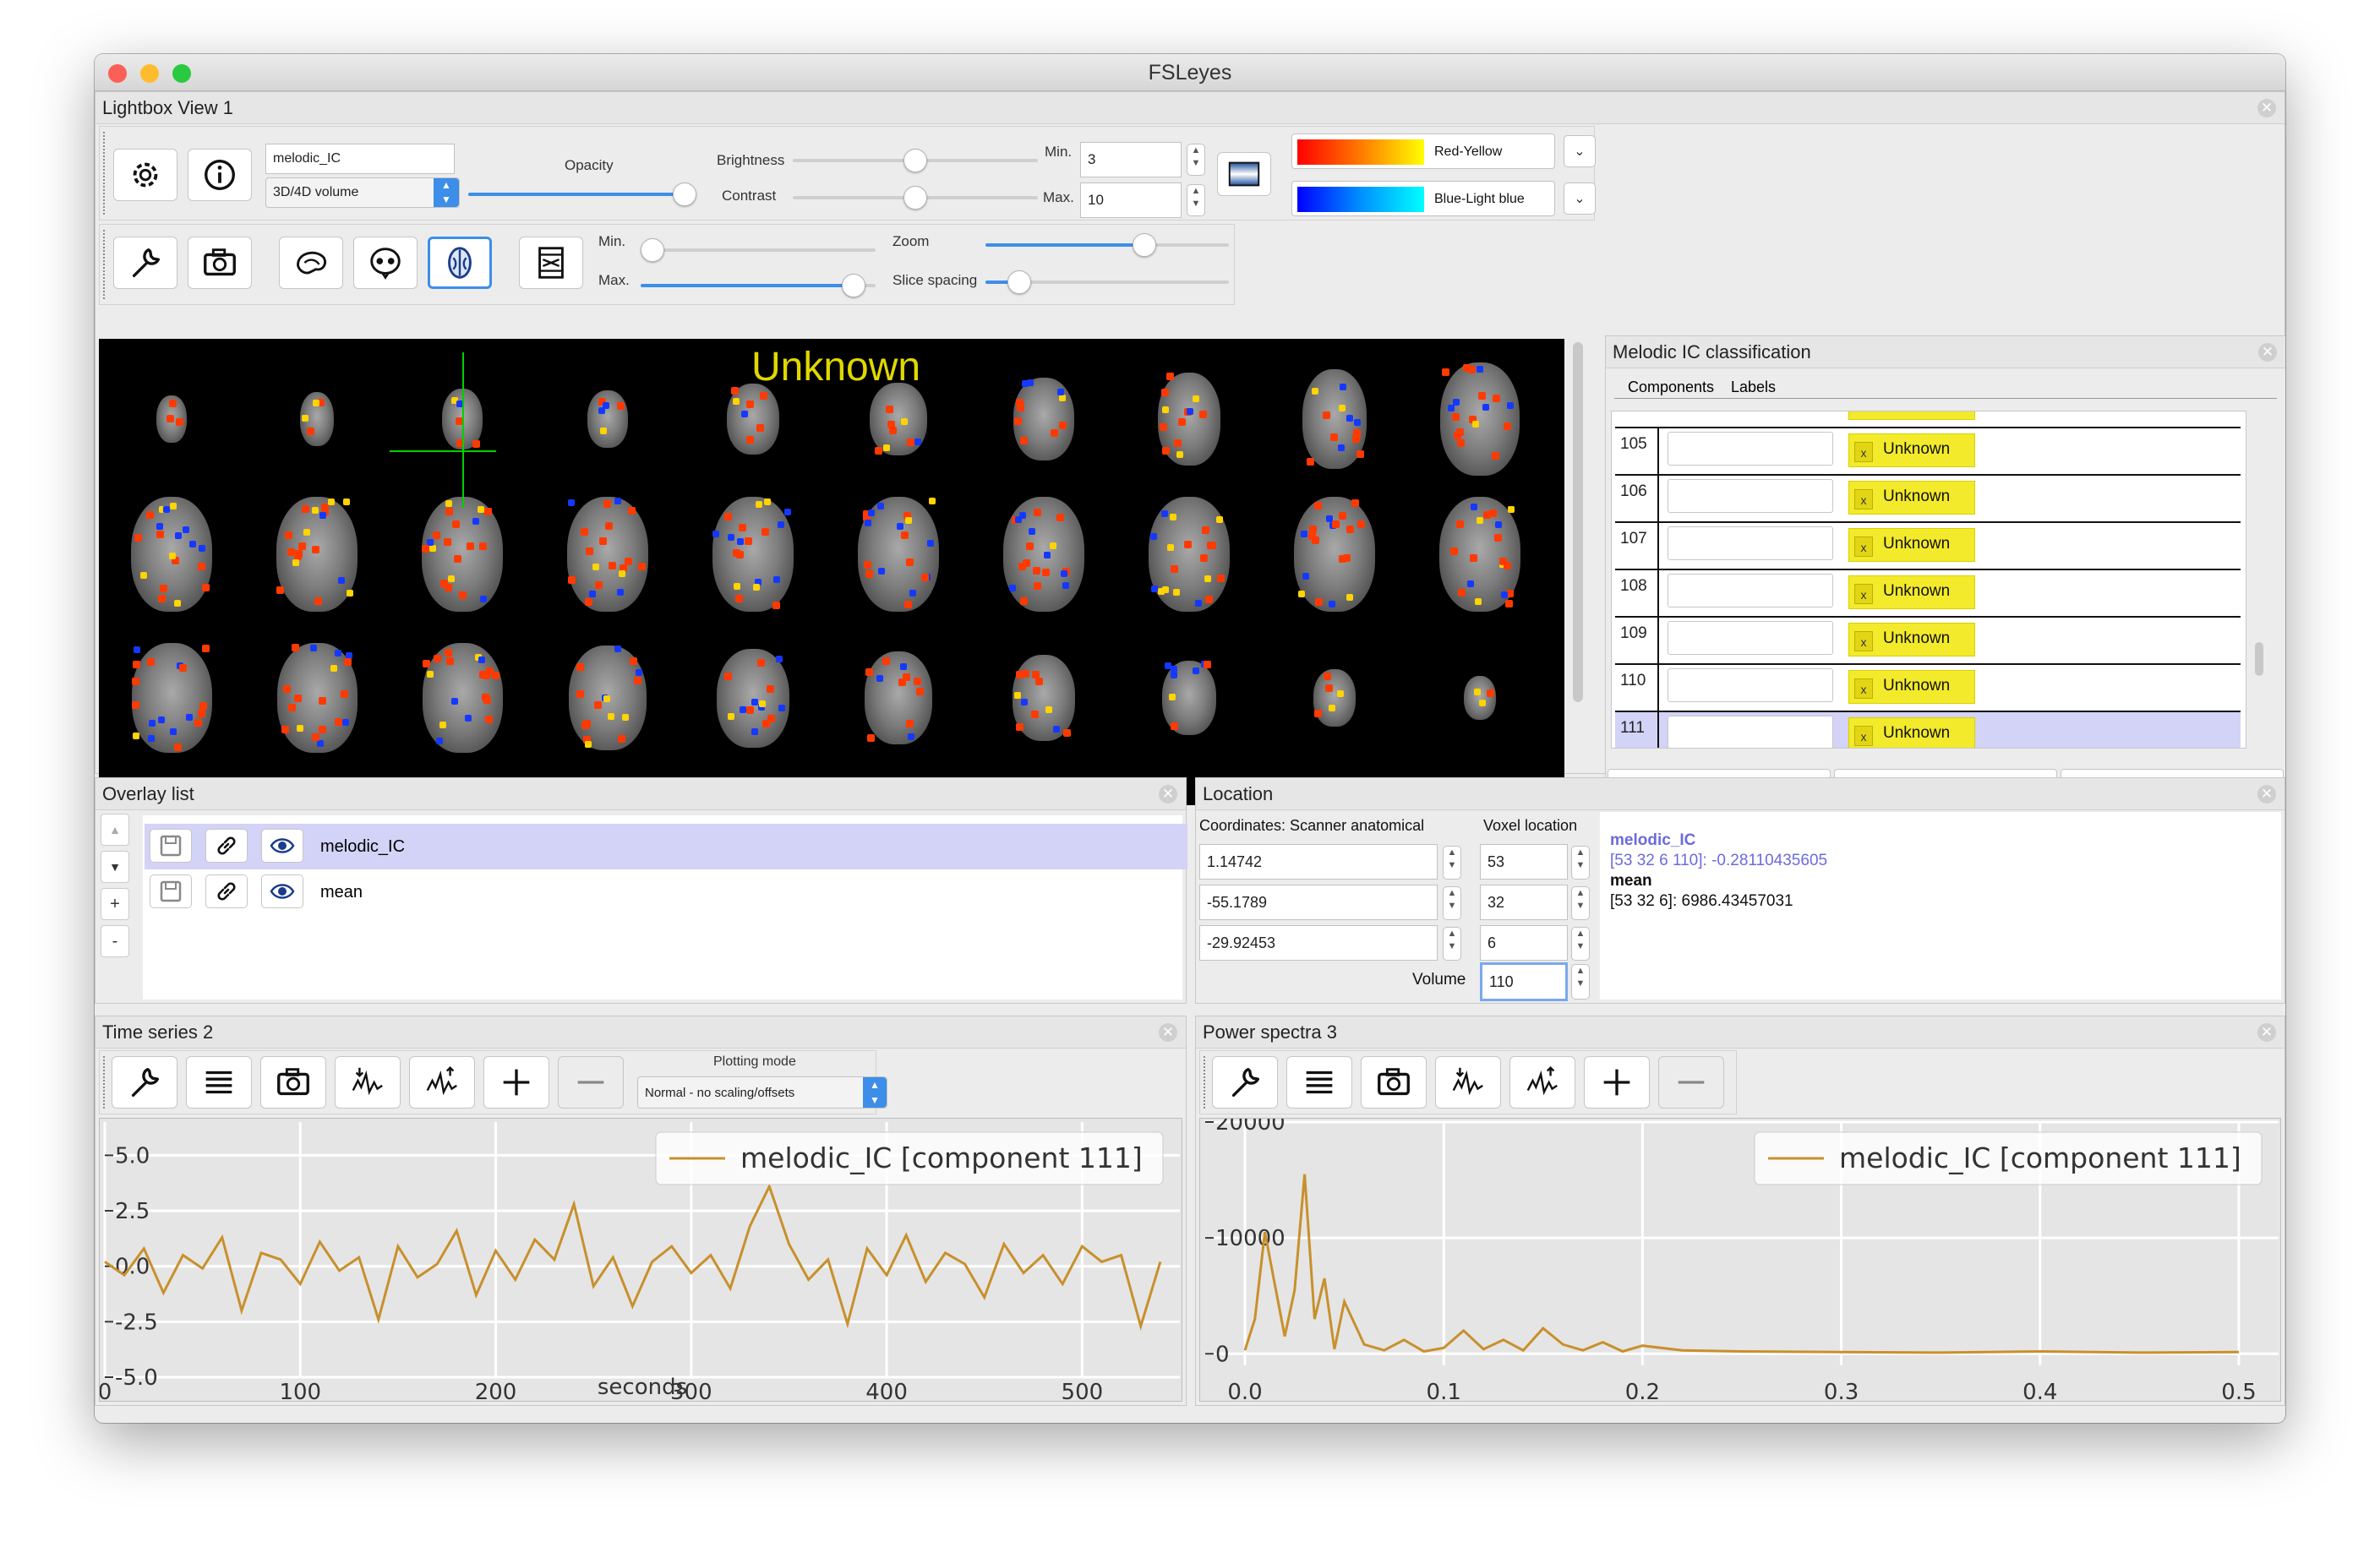 The image size is (2380, 1558). Describe the element at coordinates (582, 194) in the screenshot. I see `opacity-slider` at that location.